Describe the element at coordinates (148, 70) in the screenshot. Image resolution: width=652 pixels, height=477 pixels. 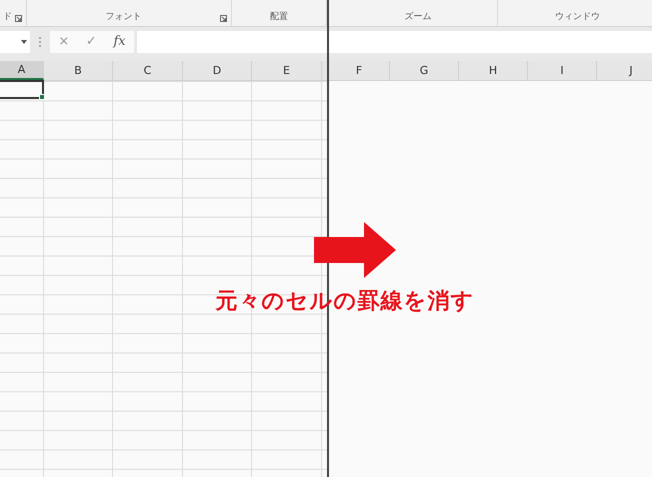
I see `column-header: C` at that location.